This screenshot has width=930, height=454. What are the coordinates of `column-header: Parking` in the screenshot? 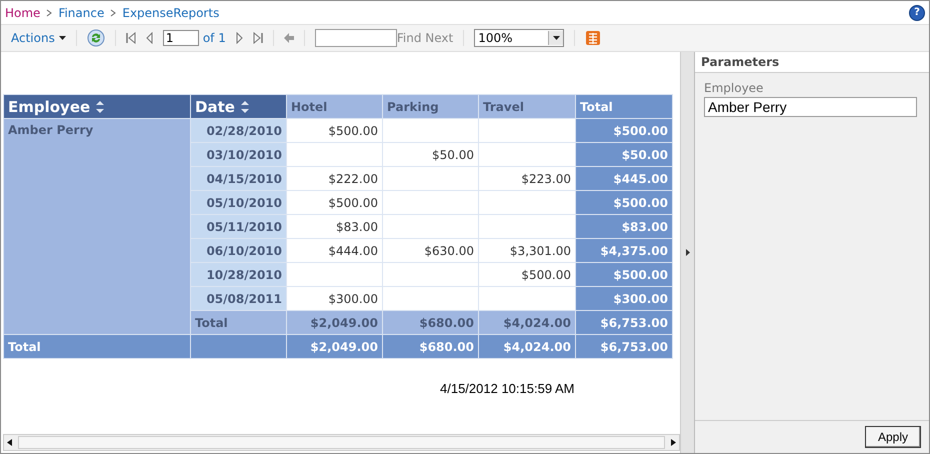 It's located at (430, 106).